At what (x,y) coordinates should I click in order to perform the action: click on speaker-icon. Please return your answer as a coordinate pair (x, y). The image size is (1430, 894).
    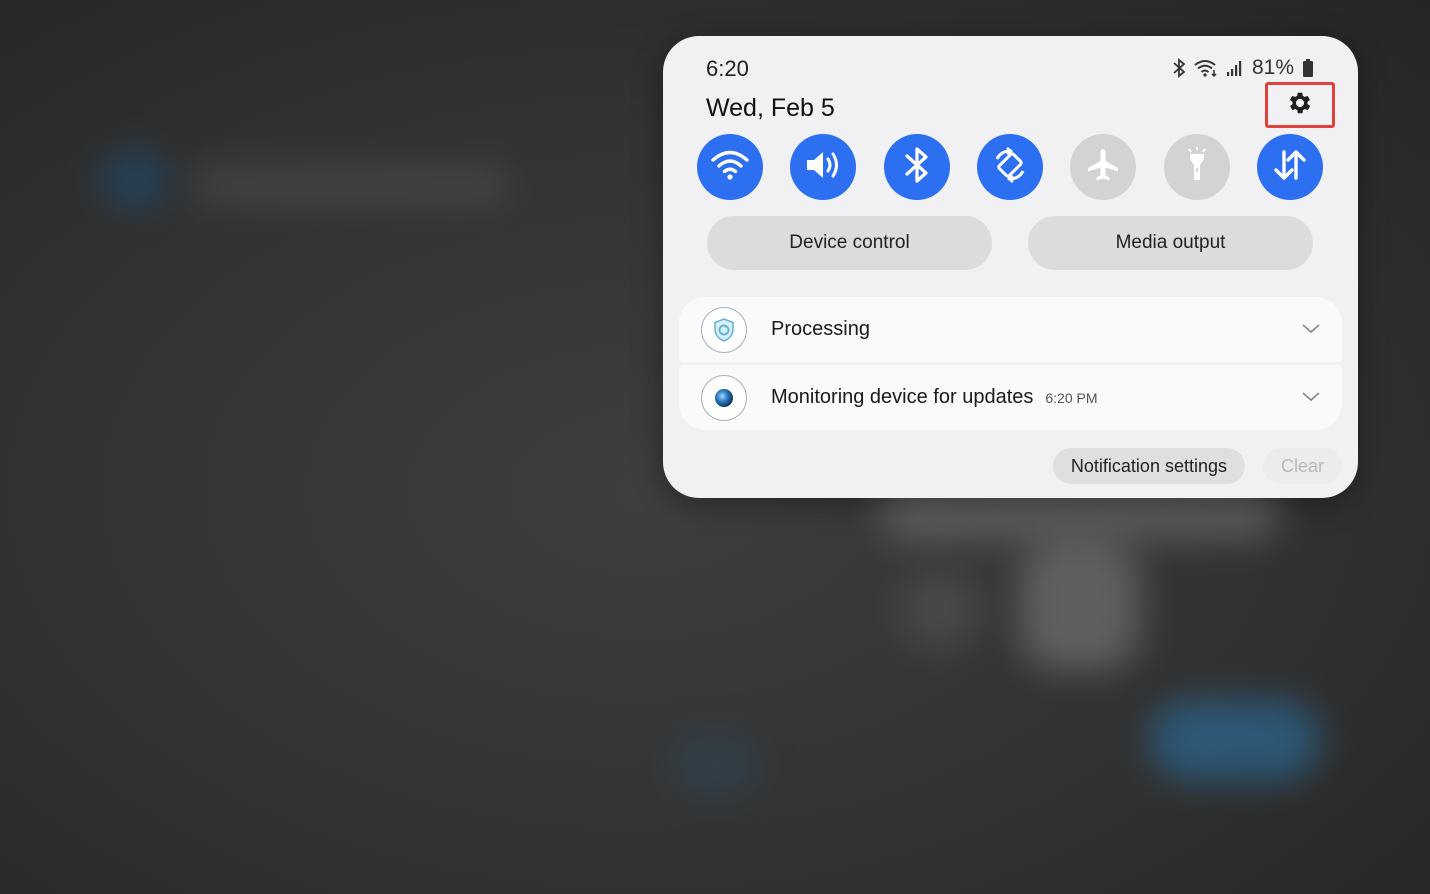
    Looking at the image, I should click on (823, 167).